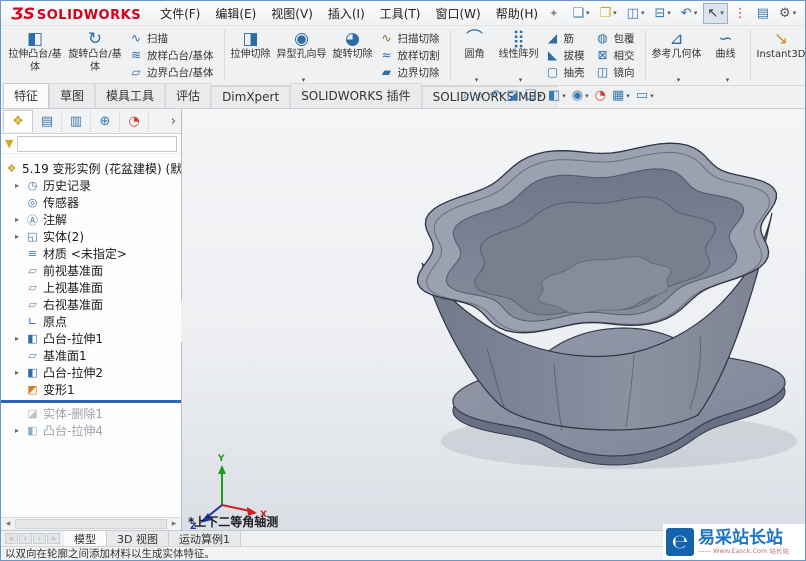 The image size is (806, 561). Describe the element at coordinates (47, 121) in the screenshot. I see `panel-tab: ▤` at that location.